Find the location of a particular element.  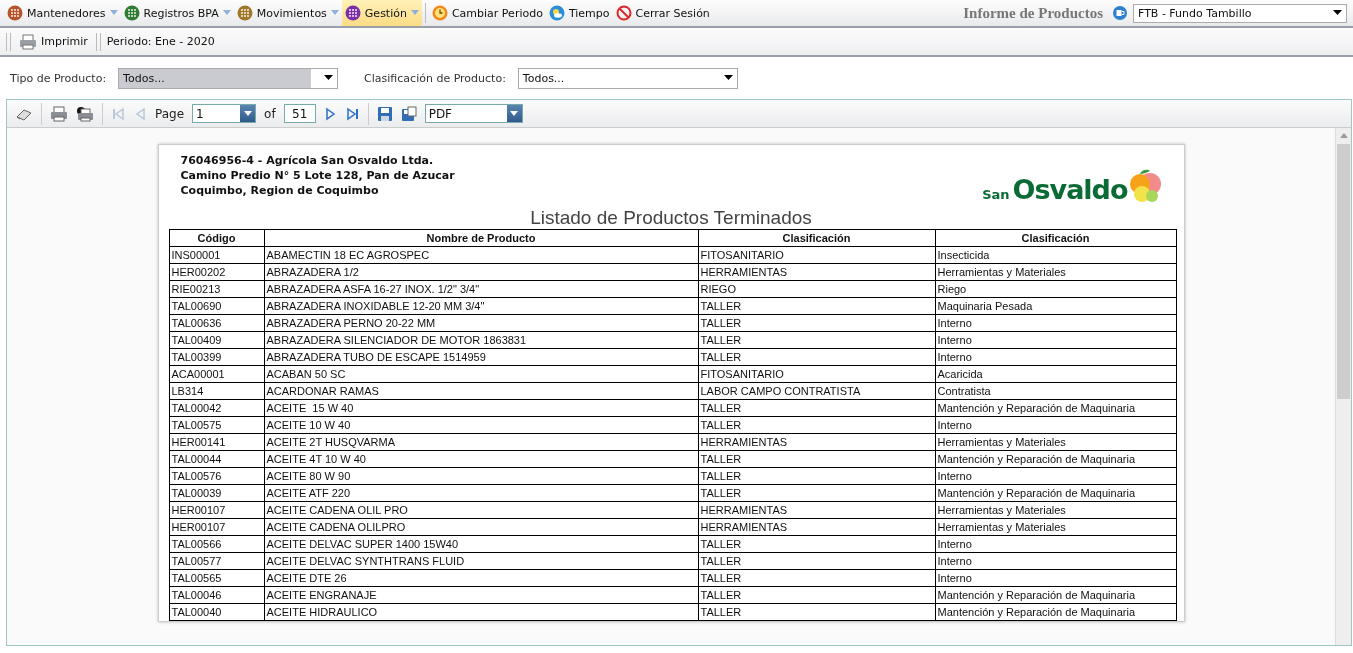

last-page-icon is located at coordinates (352, 113).